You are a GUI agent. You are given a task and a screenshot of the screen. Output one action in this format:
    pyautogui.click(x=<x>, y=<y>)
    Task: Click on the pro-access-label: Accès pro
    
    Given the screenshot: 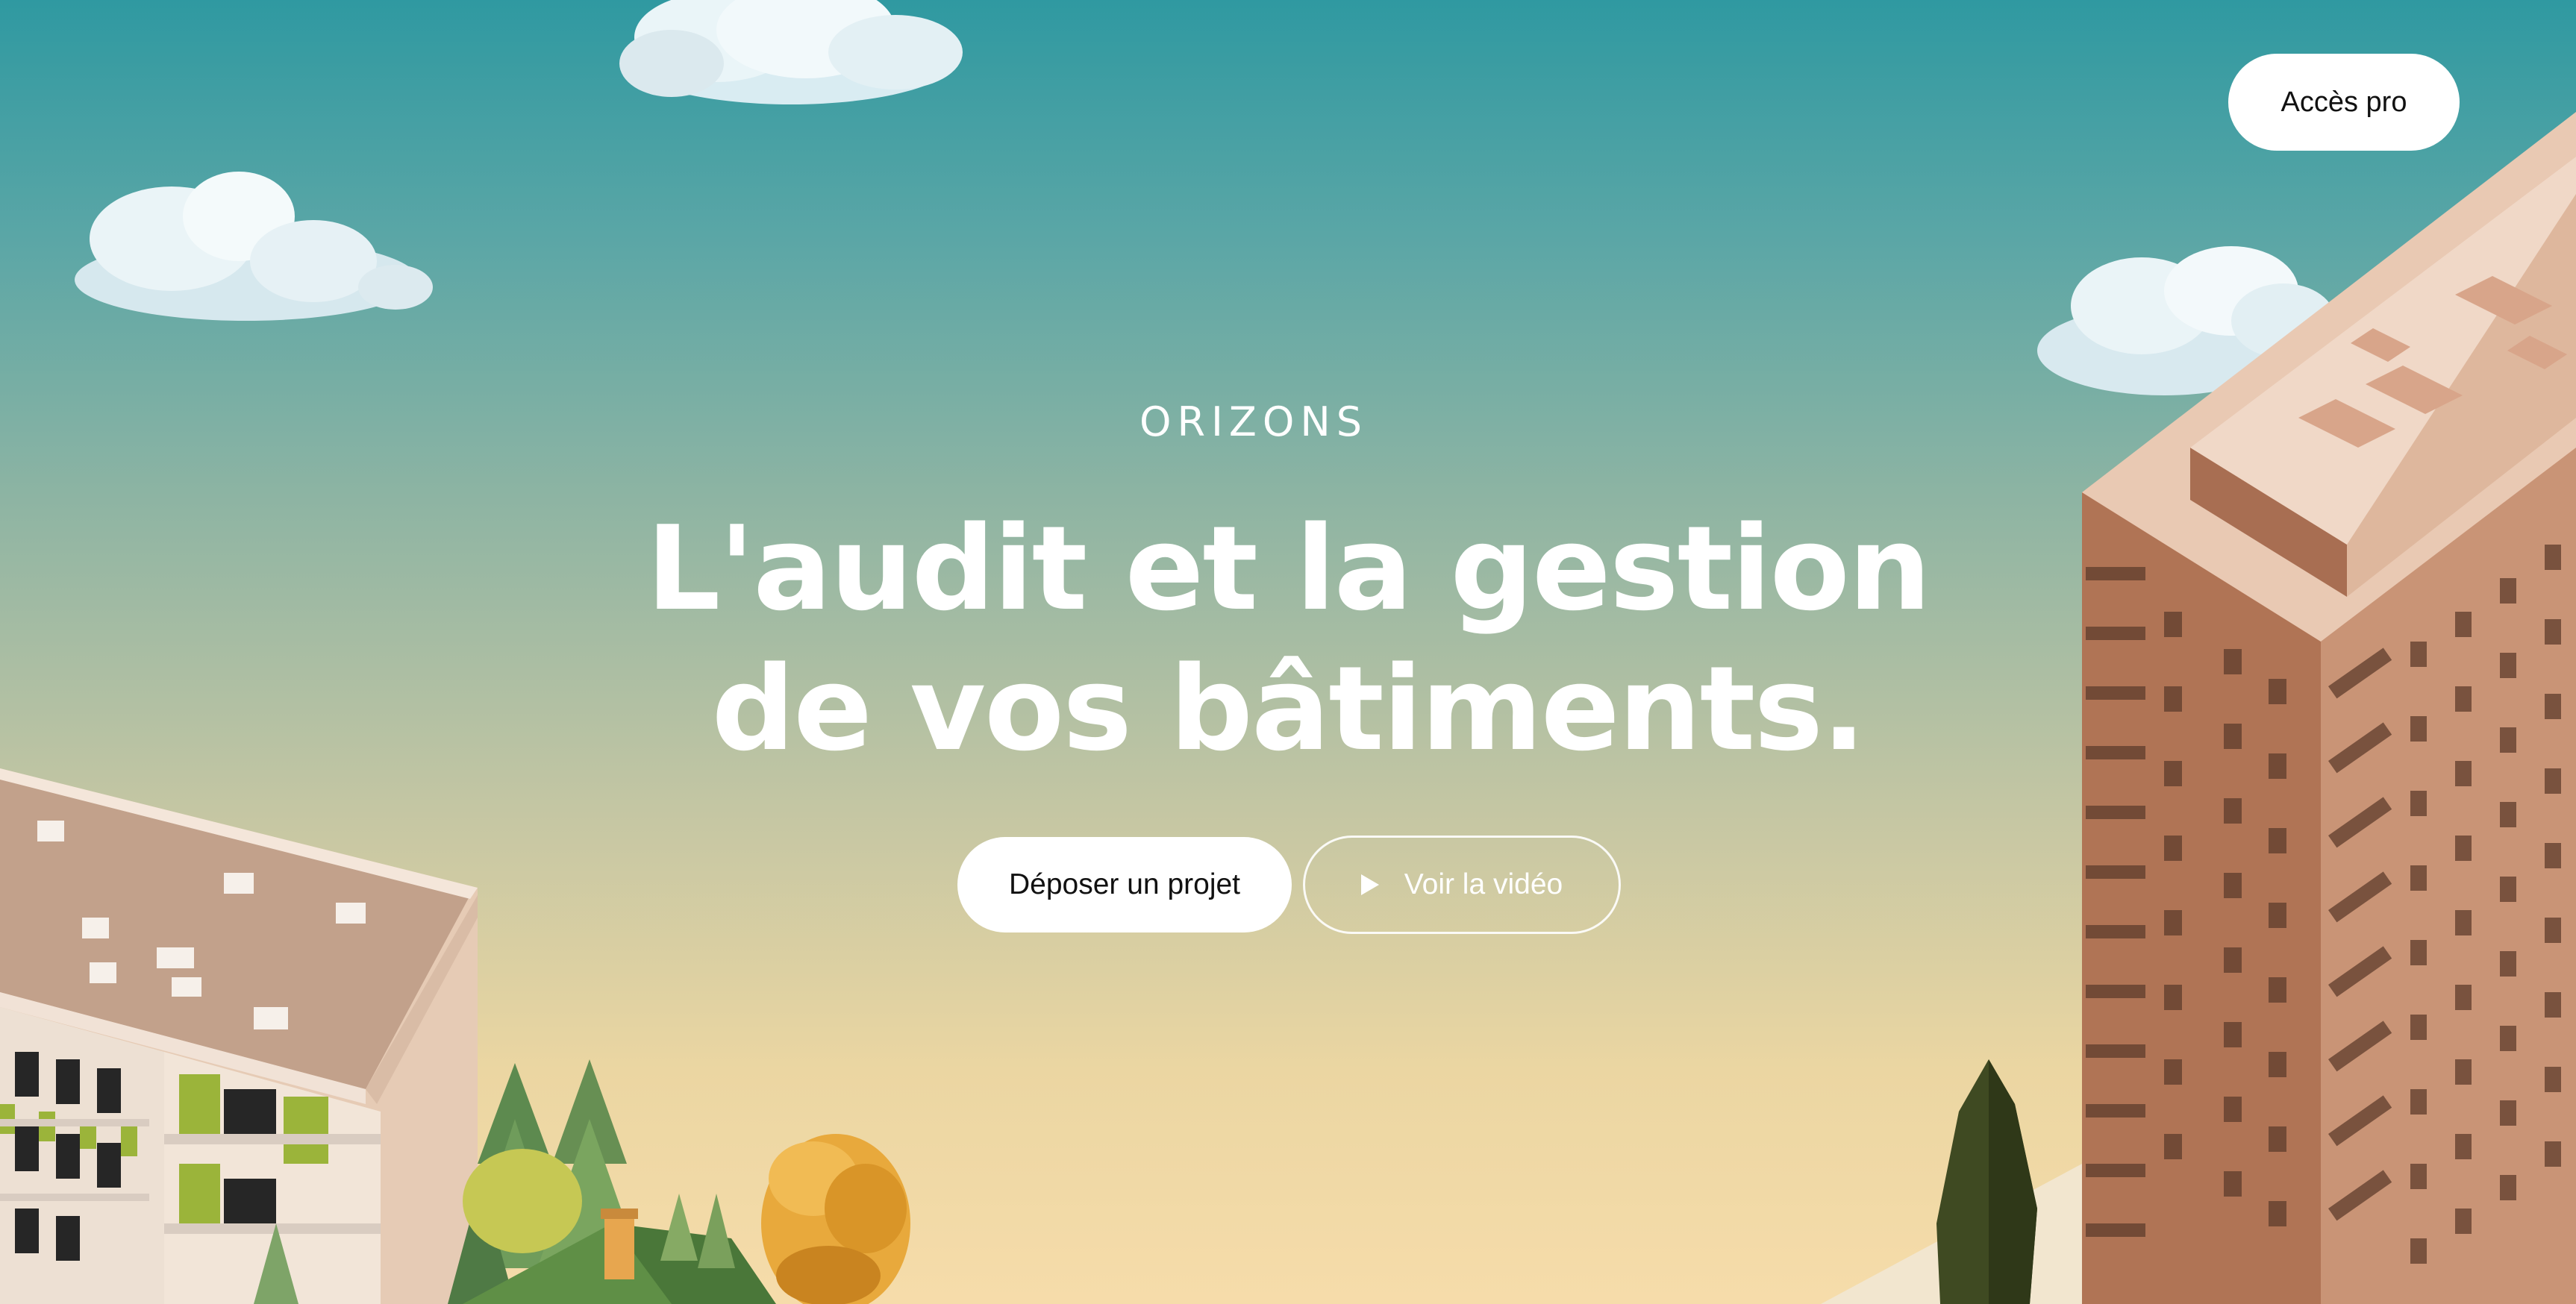 What is the action you would take?
    pyautogui.click(x=2343, y=102)
    